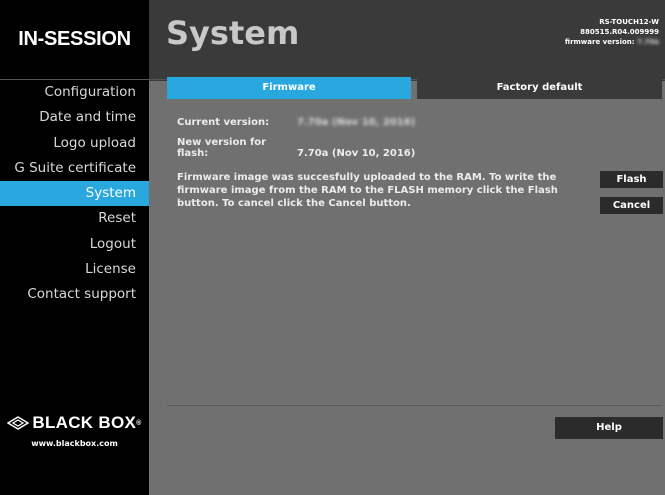 This screenshot has width=665, height=495. What do you see at coordinates (631, 179) in the screenshot?
I see `flash-button: Flash` at bounding box center [631, 179].